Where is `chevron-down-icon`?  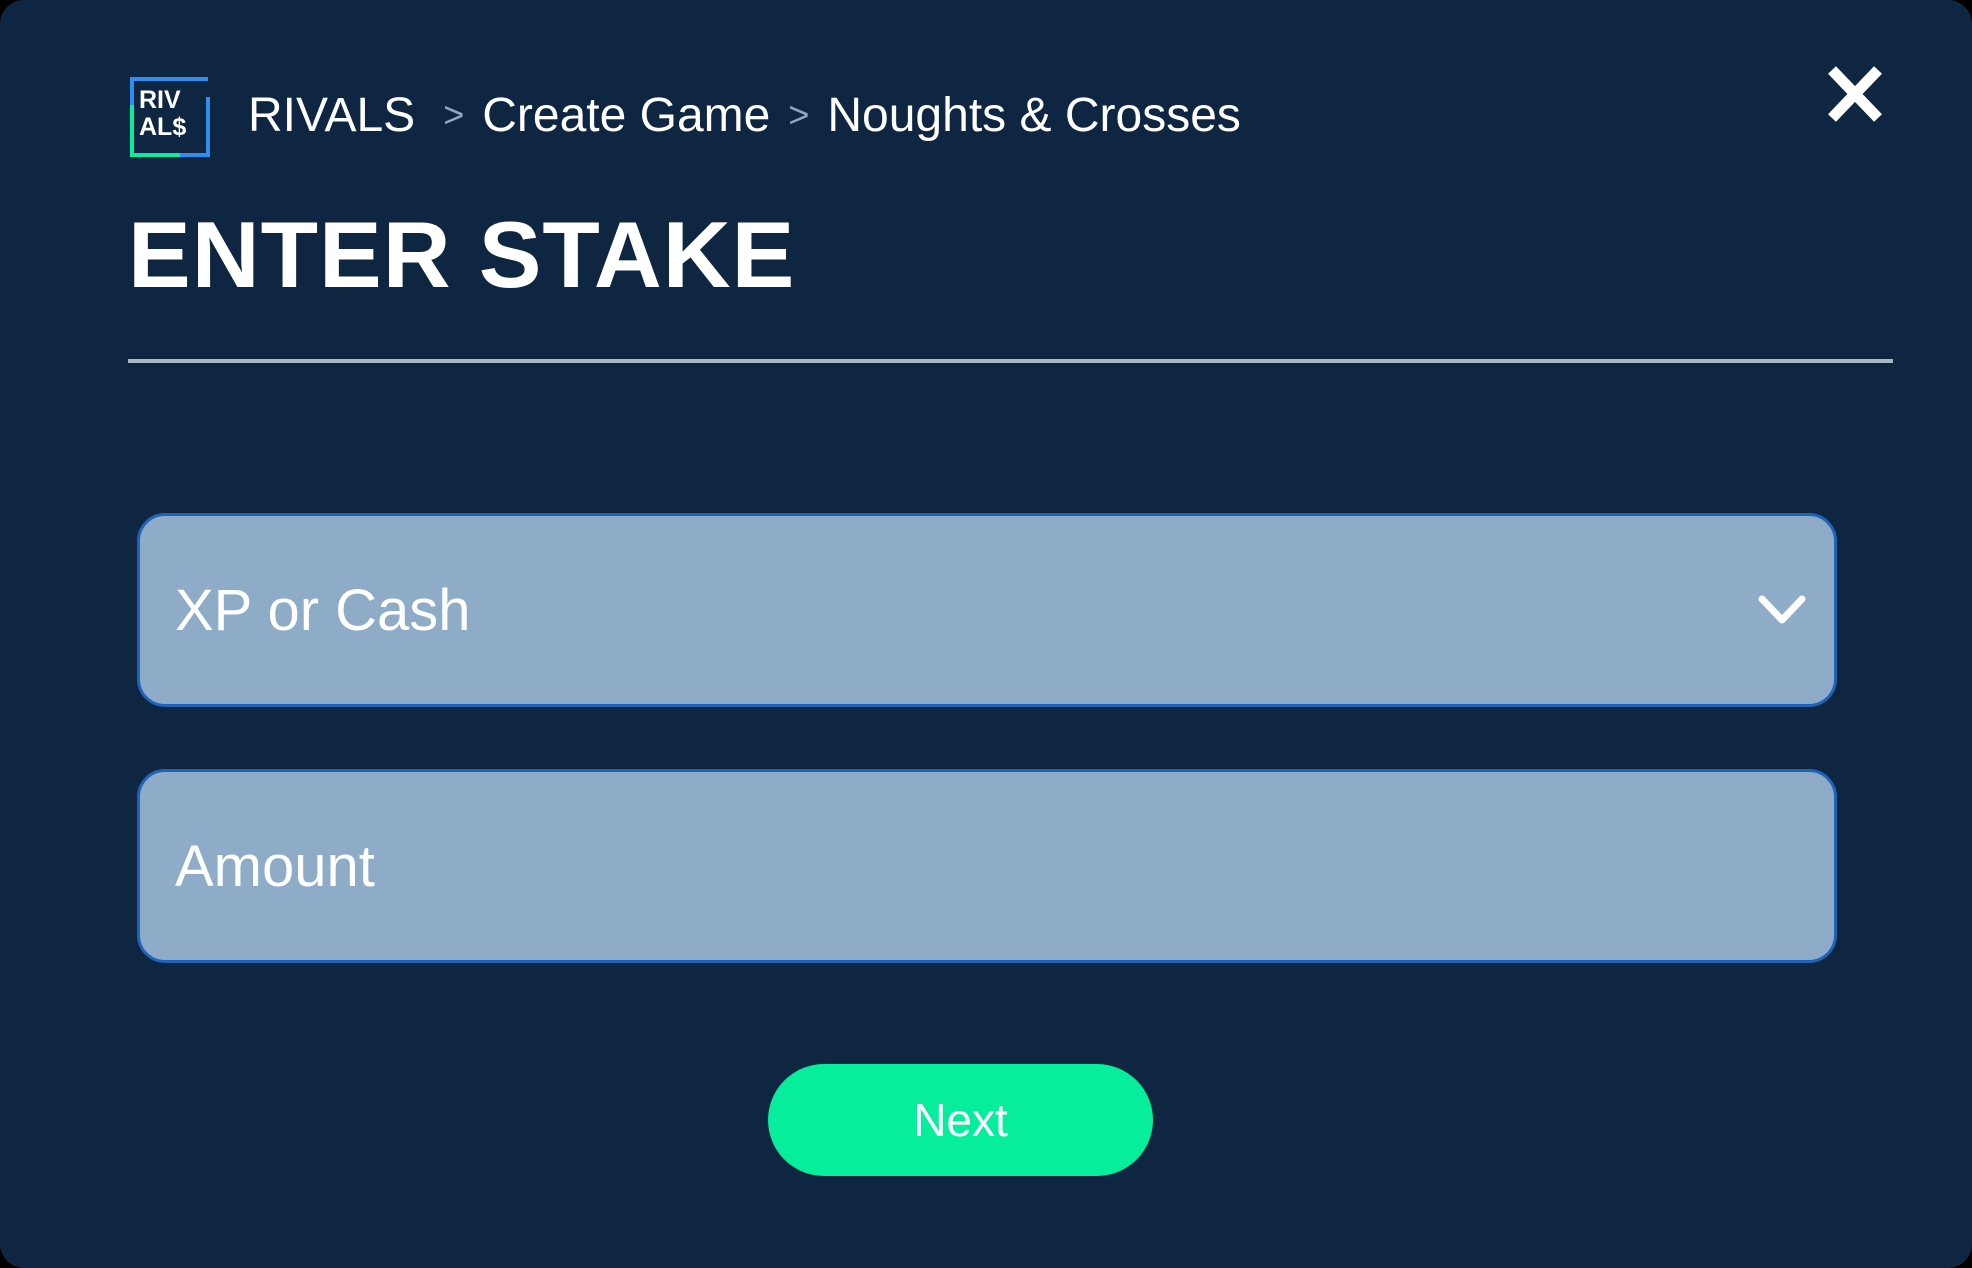
chevron-down-icon is located at coordinates (1782, 609).